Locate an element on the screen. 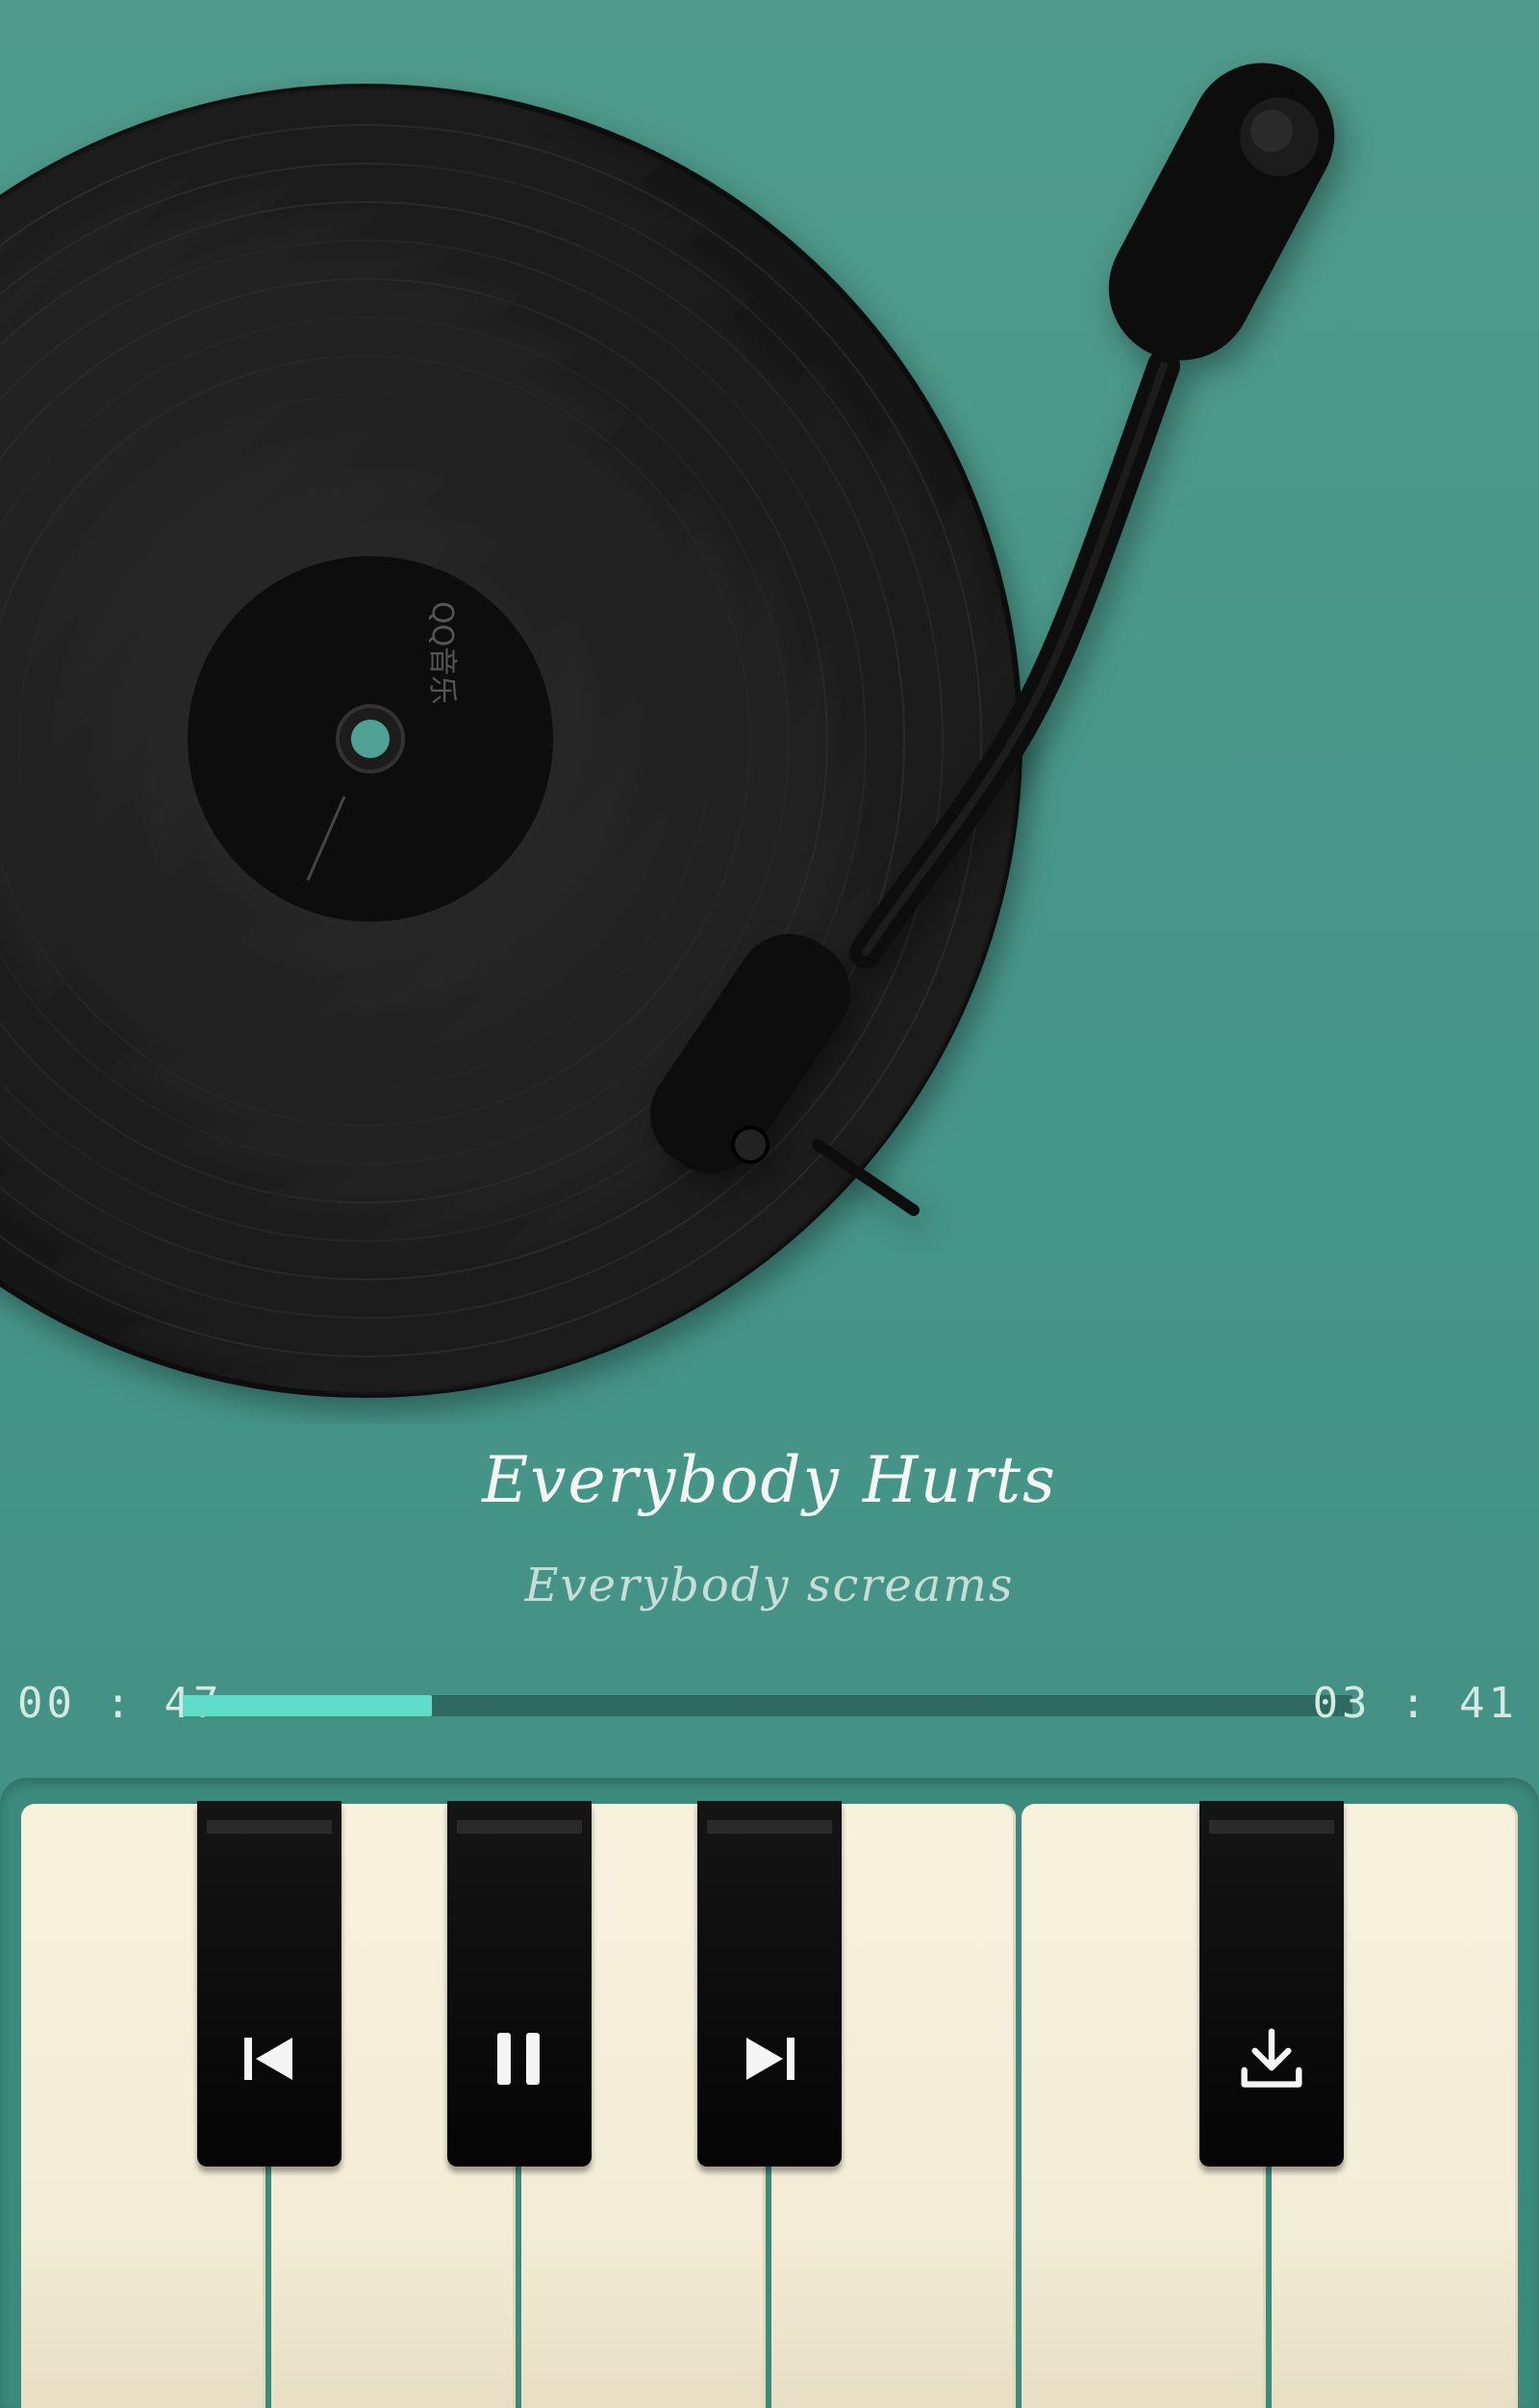  progress-bar is located at coordinates (767, 1705).